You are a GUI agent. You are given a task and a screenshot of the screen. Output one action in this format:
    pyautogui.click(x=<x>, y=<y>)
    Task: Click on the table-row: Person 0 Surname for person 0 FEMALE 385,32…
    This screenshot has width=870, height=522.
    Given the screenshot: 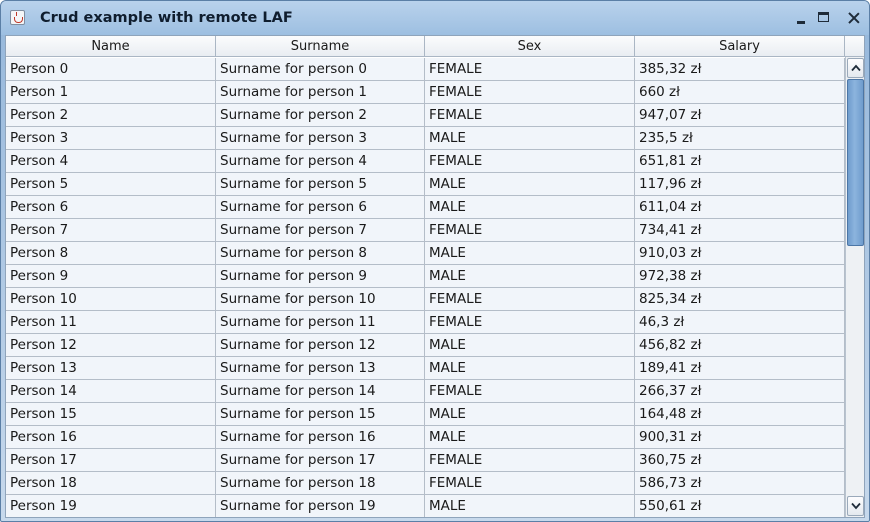 What is the action you would take?
    pyautogui.click(x=425, y=69)
    